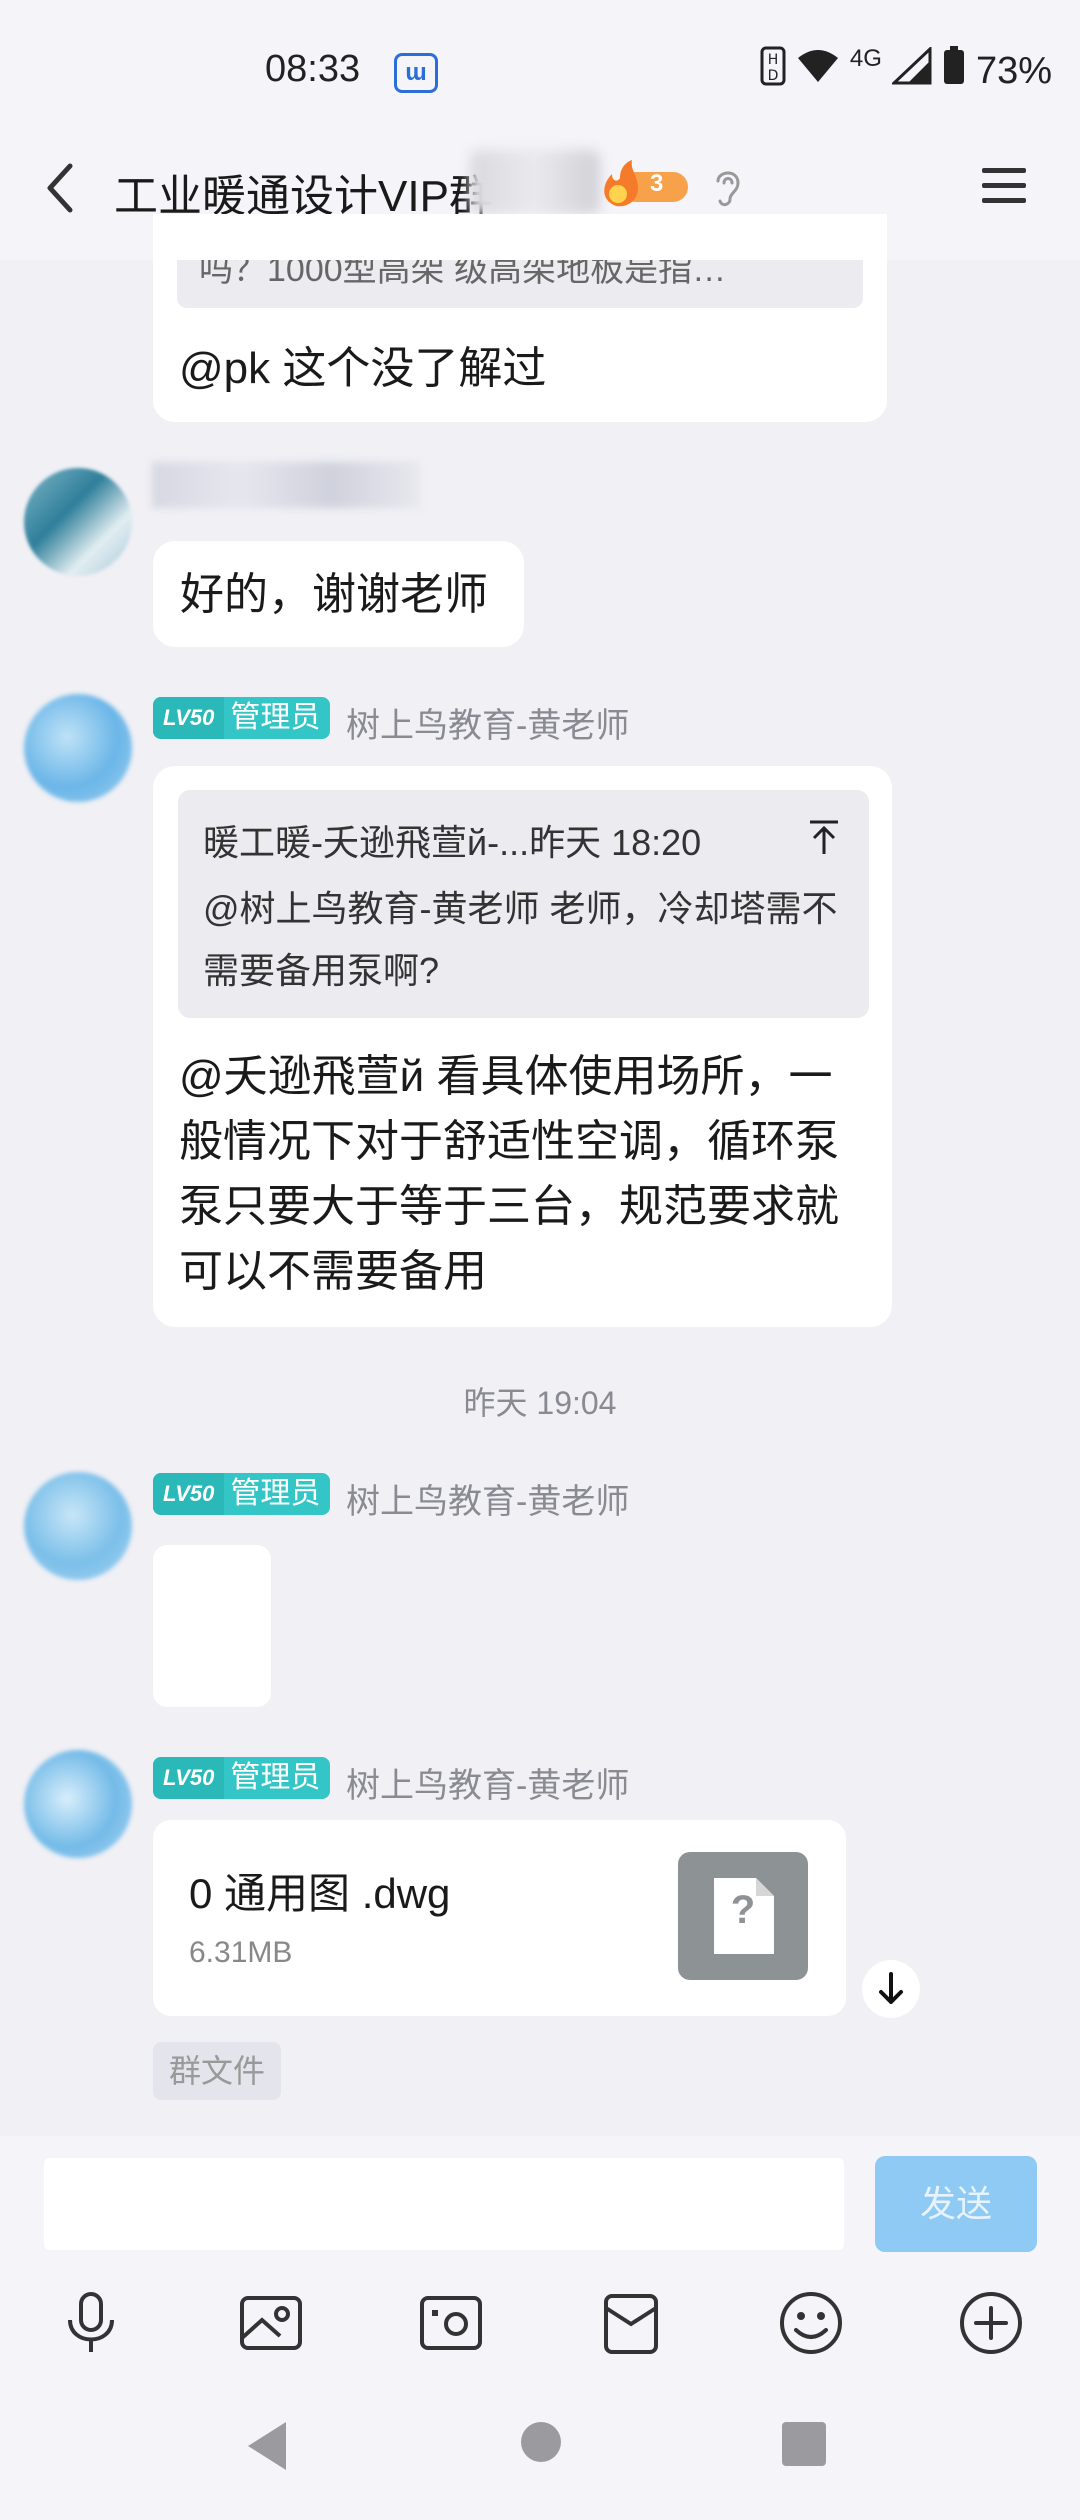 The image size is (1080, 2520). Describe the element at coordinates (773, 60) in the screenshot. I see `svg-text: H` at that location.